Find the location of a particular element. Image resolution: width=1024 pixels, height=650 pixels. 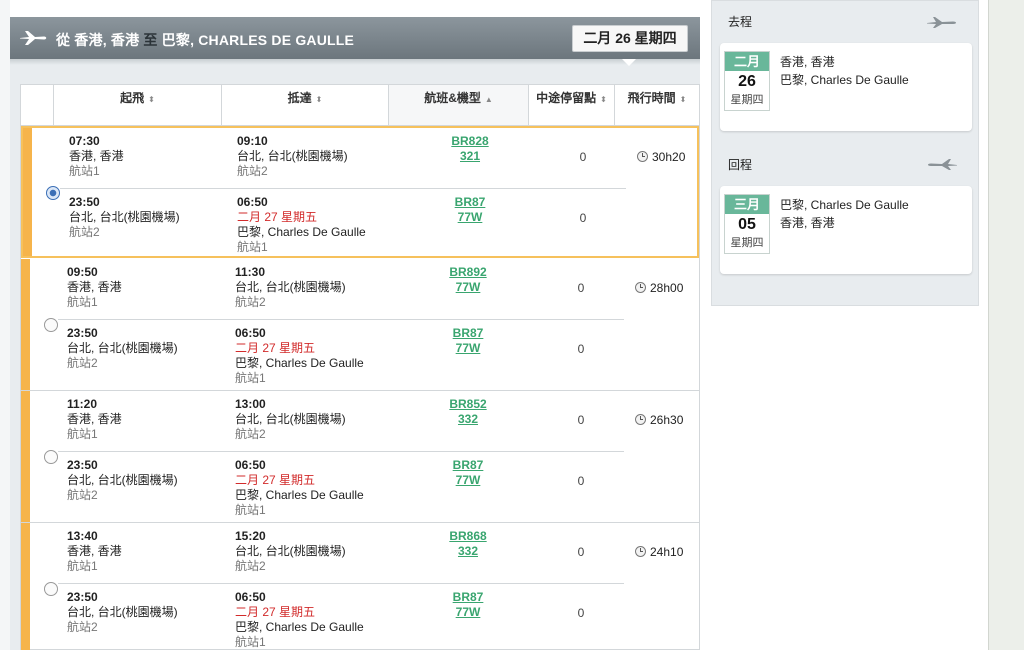

flight-cell: BR828 321 is located at coordinates (470, 149).